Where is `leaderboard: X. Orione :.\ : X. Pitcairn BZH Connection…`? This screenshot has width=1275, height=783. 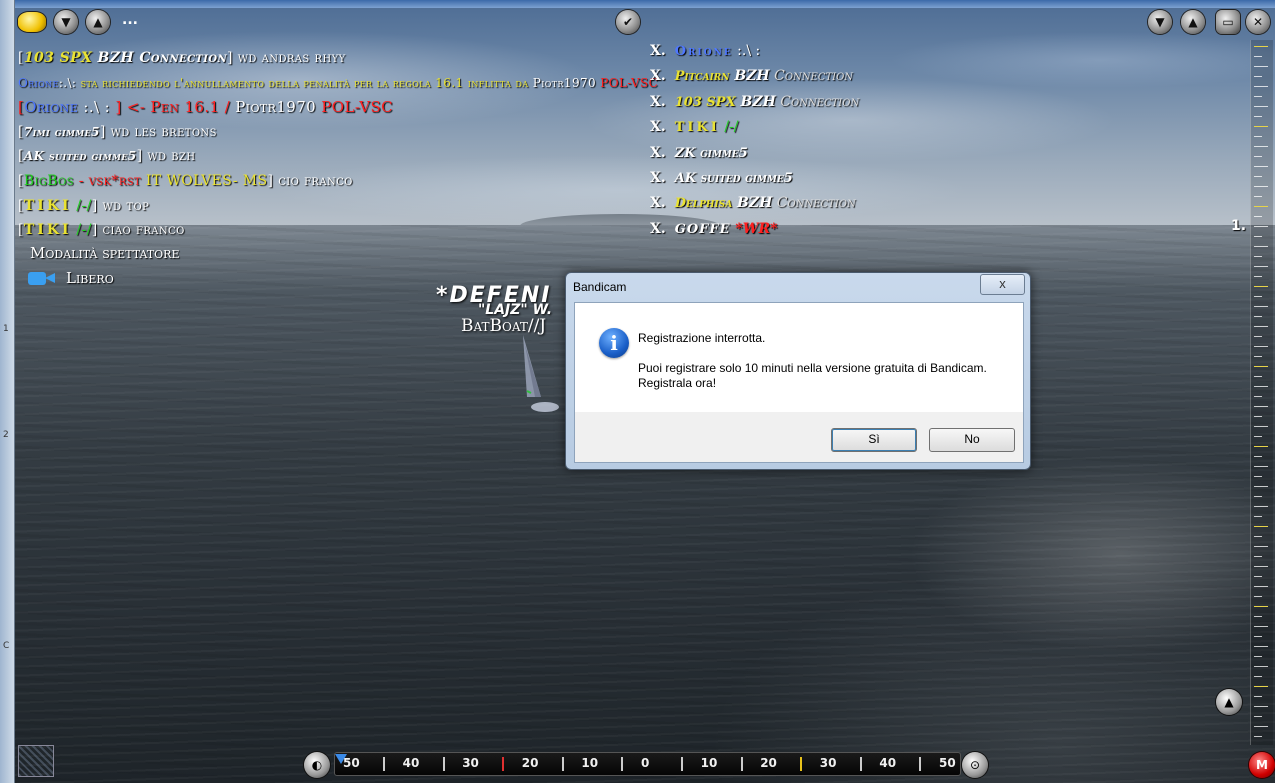
leaderboard: X. Orione :.\ : X. Pitcairn BZH Connection… is located at coordinates (754, 141).